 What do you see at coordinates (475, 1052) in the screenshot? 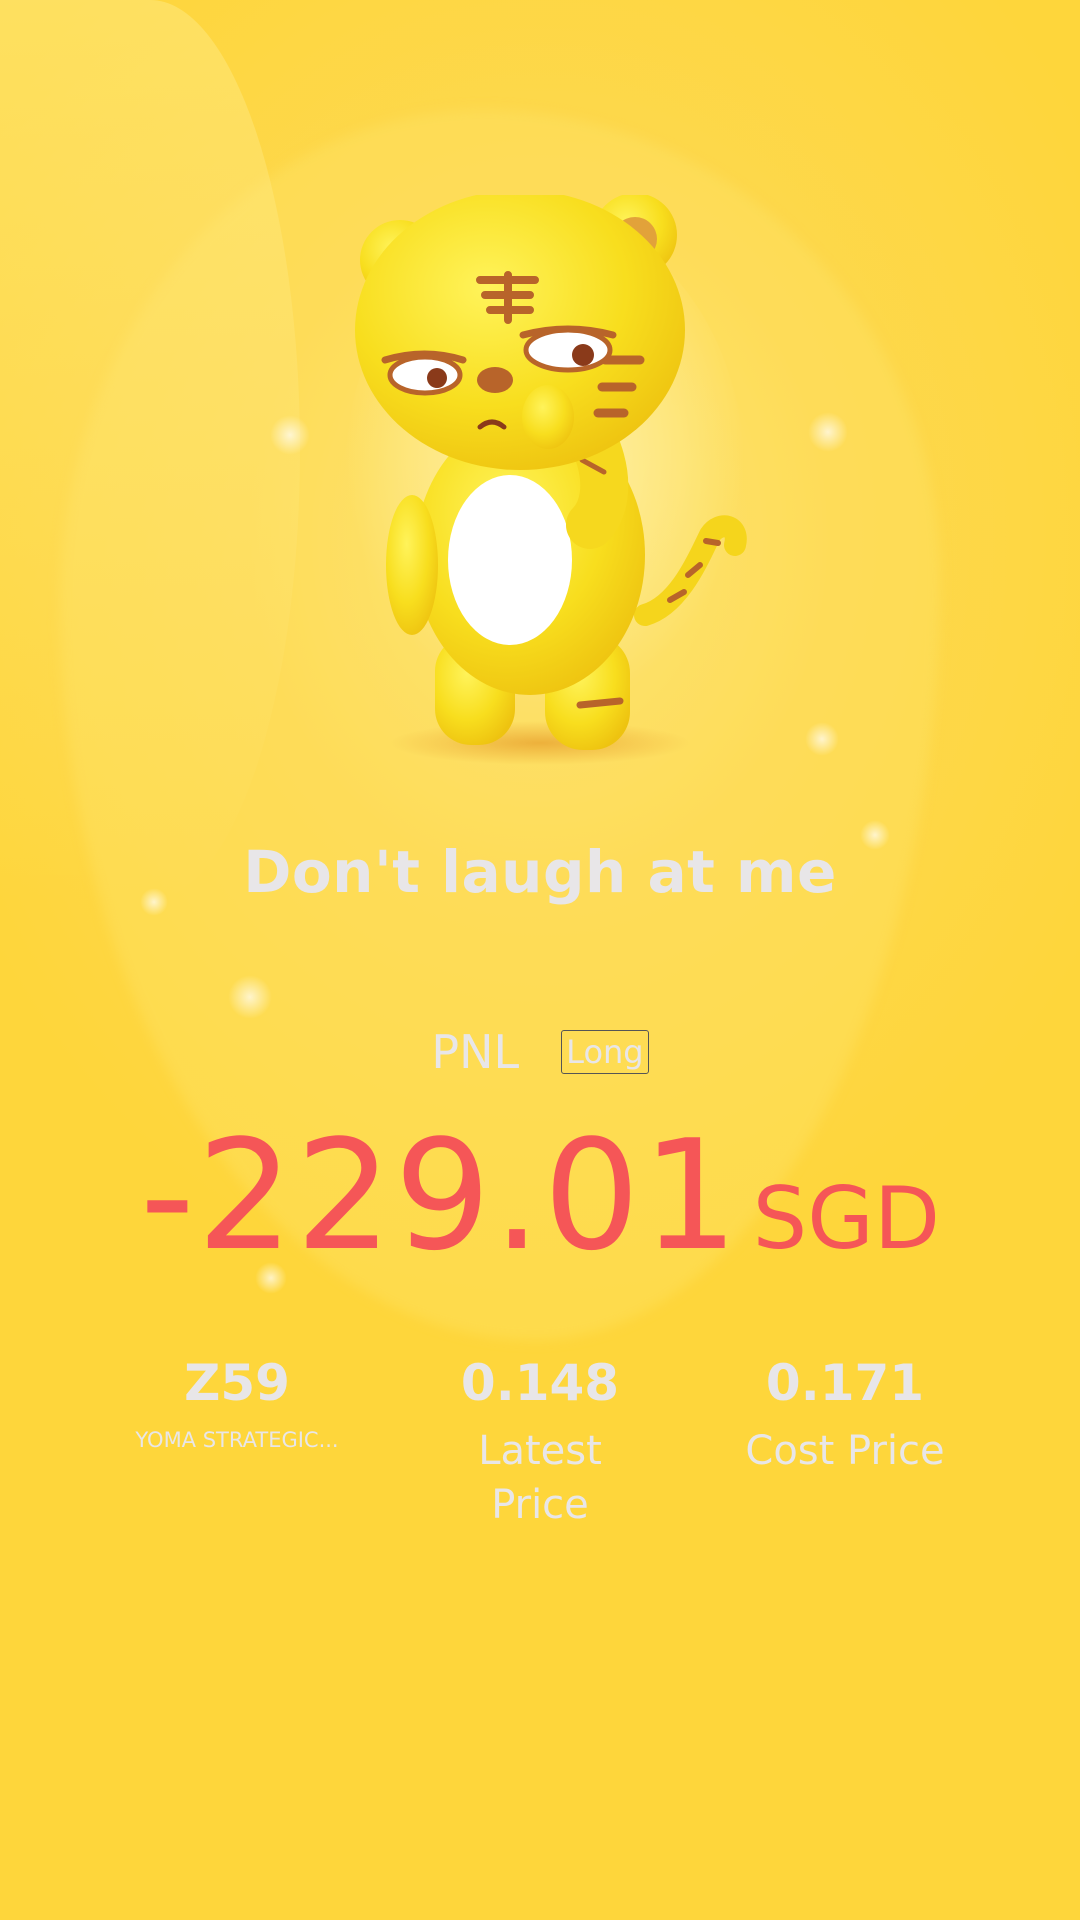
I see `pnl-label: PNL` at bounding box center [475, 1052].